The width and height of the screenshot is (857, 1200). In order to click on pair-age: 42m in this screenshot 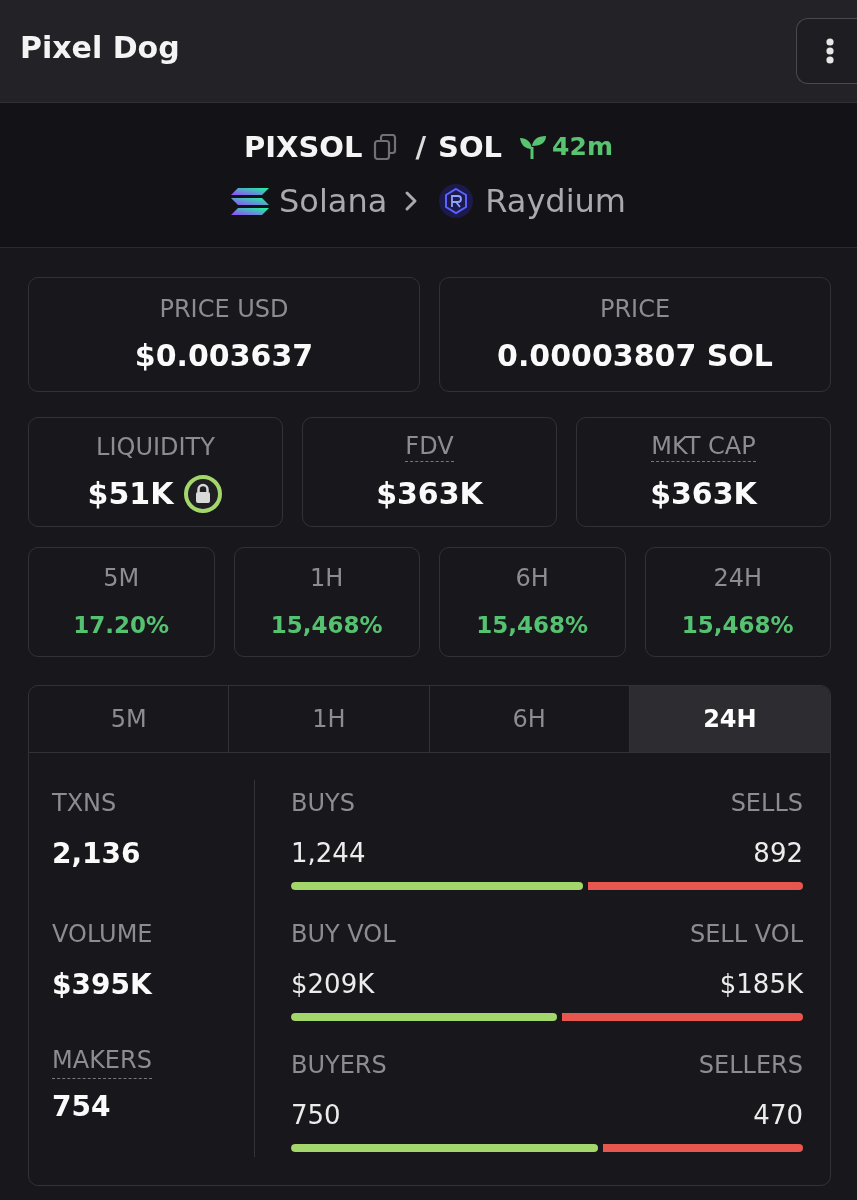, I will do `click(582, 147)`.